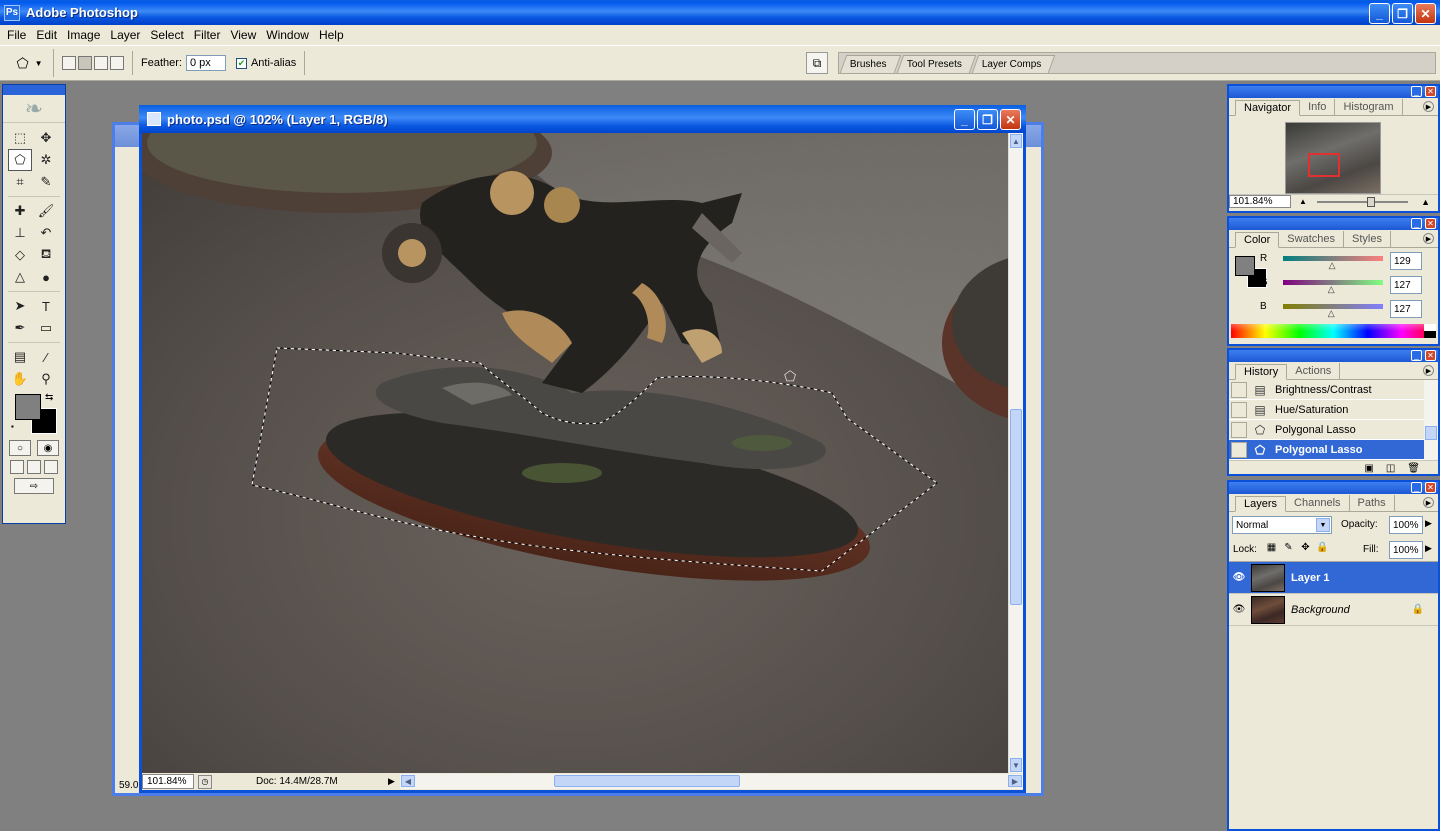 Image resolution: width=1440 pixels, height=831 pixels. Describe the element at coordinates (117, 63) in the screenshot. I see `intersect-selection-button` at that location.